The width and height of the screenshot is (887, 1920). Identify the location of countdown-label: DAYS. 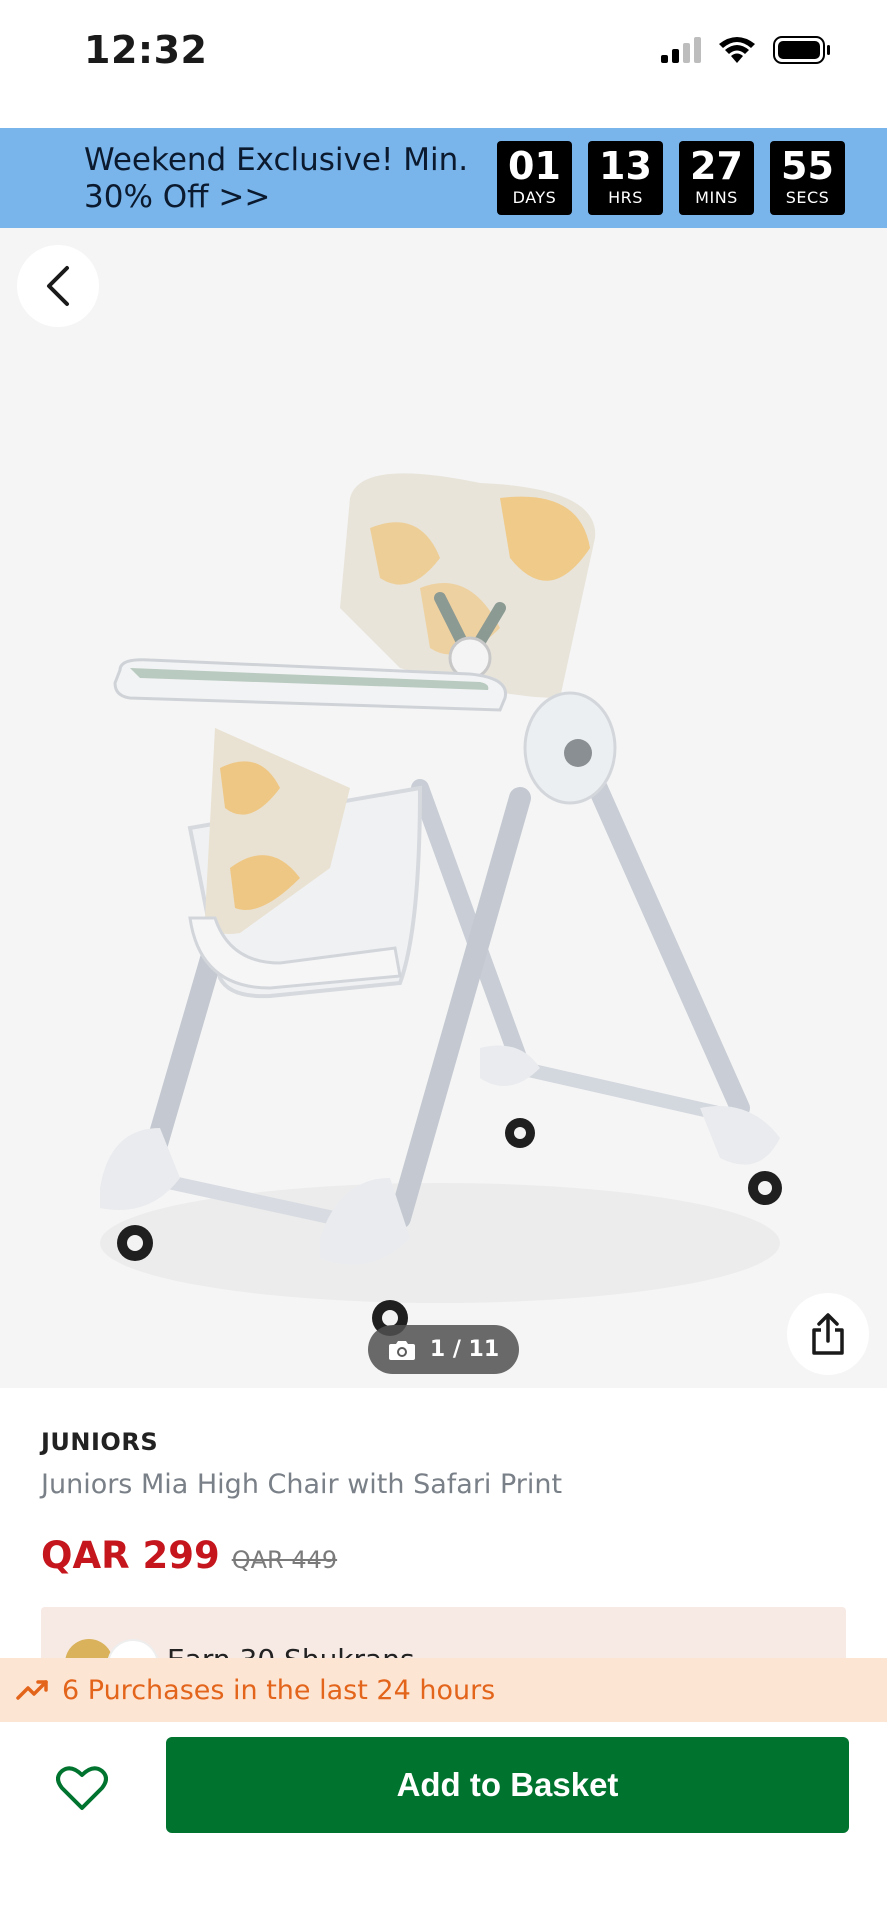
(534, 197).